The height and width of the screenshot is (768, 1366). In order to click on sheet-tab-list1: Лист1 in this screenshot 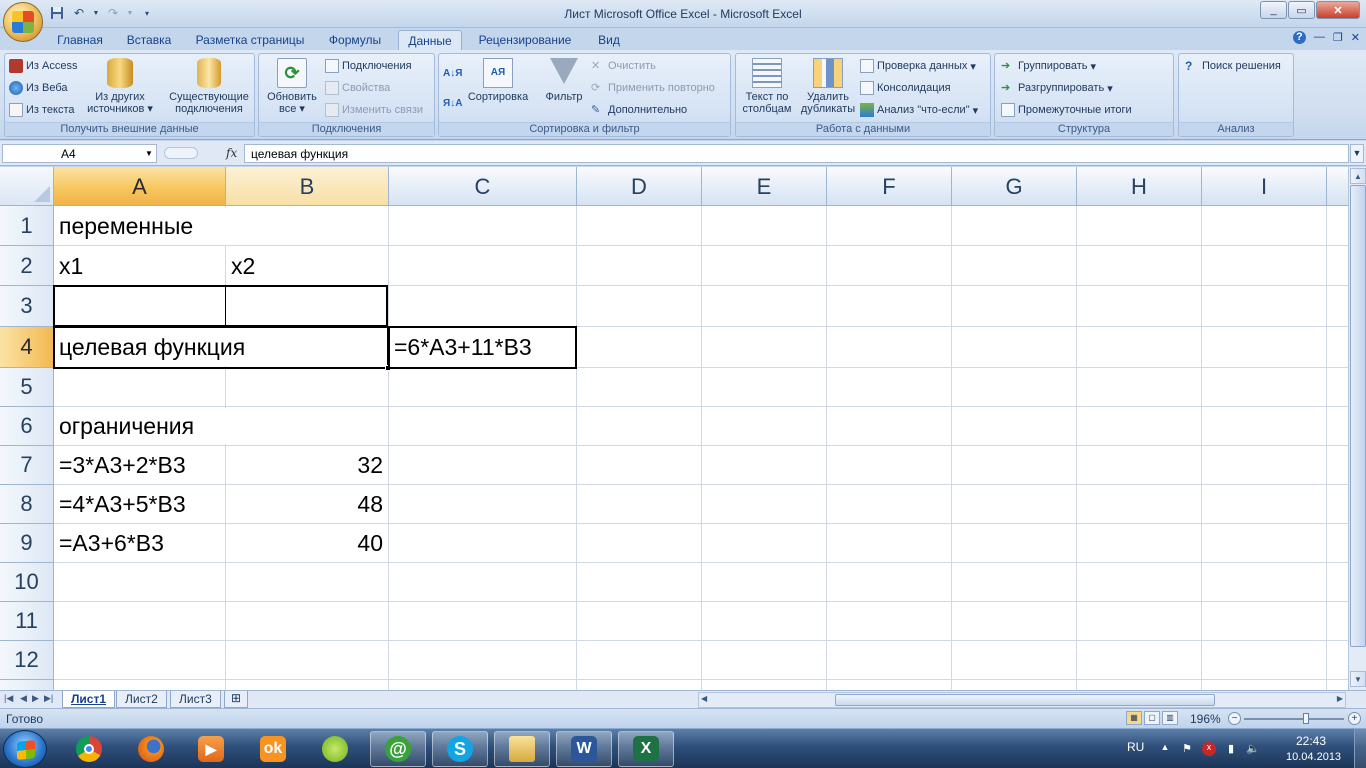, I will do `click(89, 699)`.